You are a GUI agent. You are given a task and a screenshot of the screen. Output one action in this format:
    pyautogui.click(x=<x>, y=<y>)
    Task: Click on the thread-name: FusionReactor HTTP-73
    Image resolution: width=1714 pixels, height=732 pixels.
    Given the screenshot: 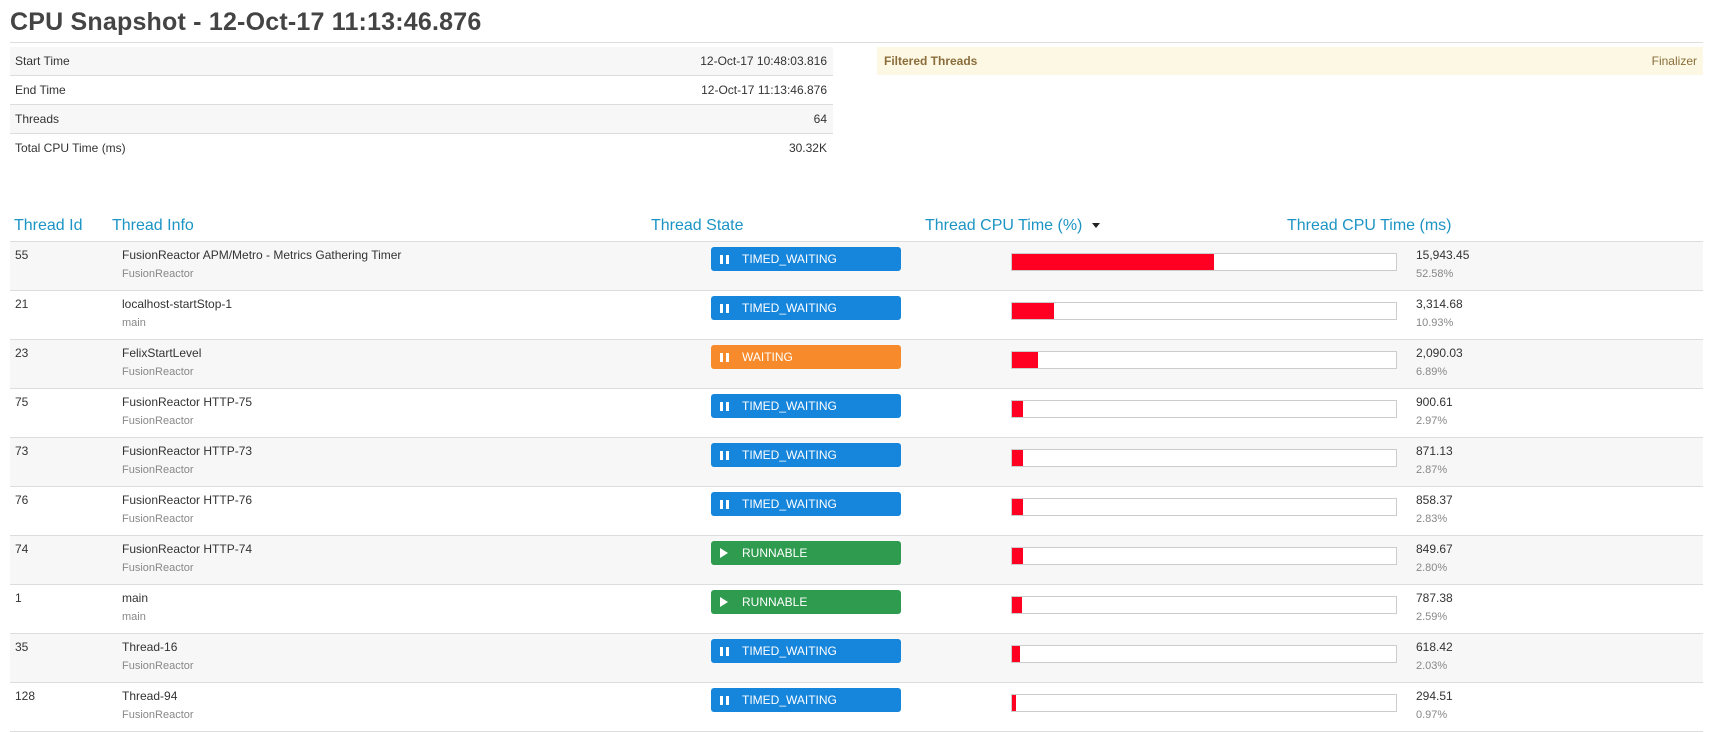 What is the action you would take?
    pyautogui.click(x=187, y=451)
    